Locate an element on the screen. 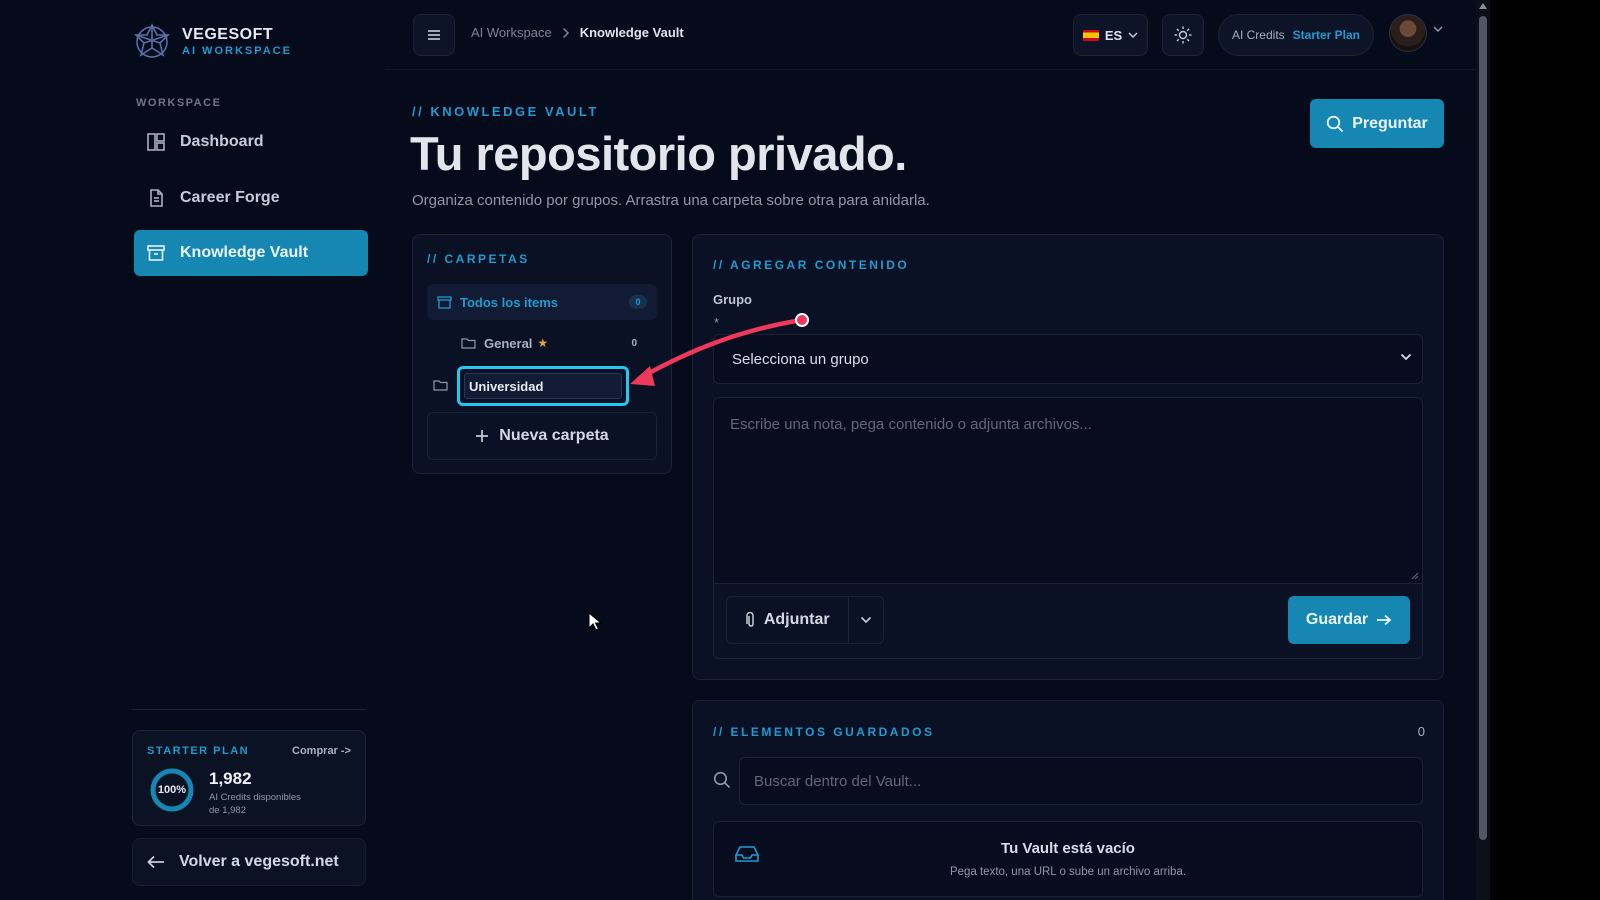 The image size is (1600, 900). breadcrumb: AI Workspace Knowledge Vault is located at coordinates (577, 32).